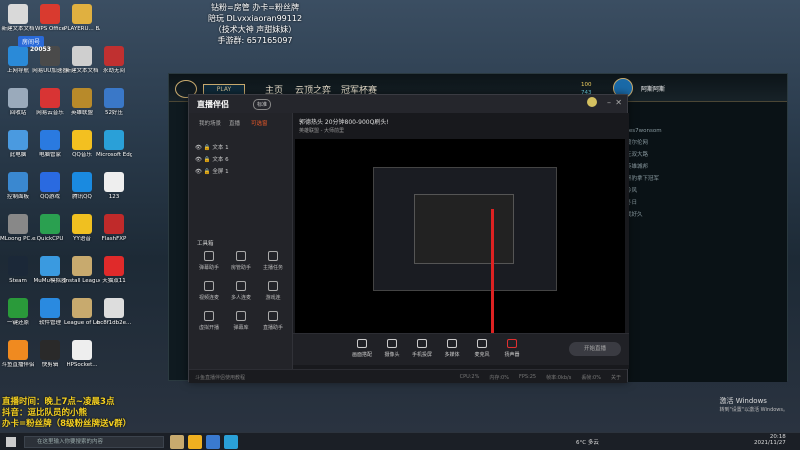  I want to click on desktop-icon: 软件管理, so click(50, 312).